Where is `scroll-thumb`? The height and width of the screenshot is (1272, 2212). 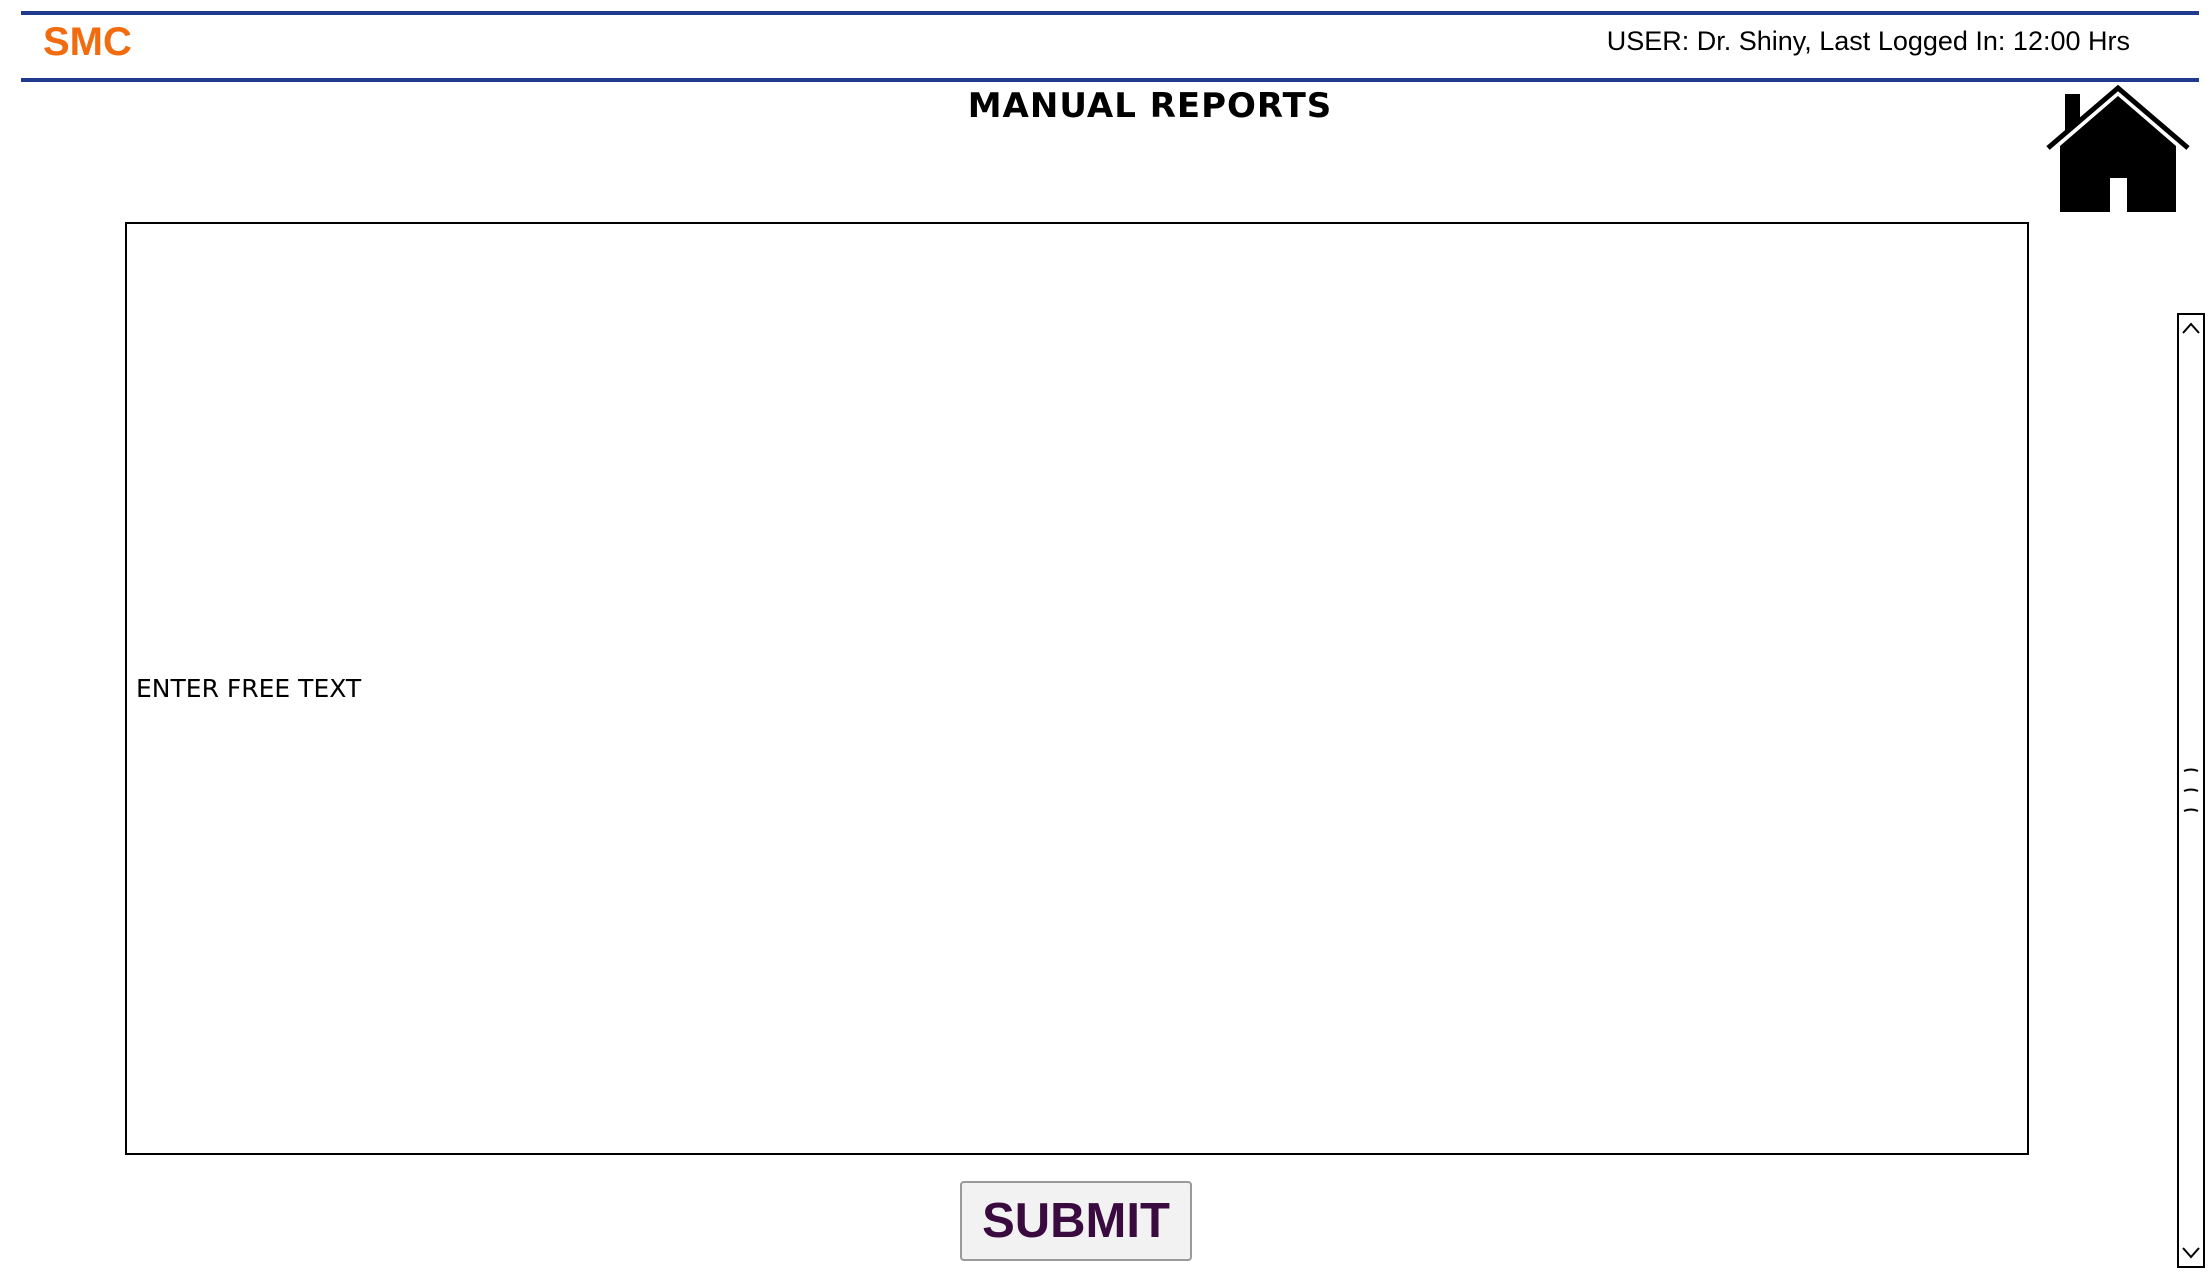 scroll-thumb is located at coordinates (2191, 792).